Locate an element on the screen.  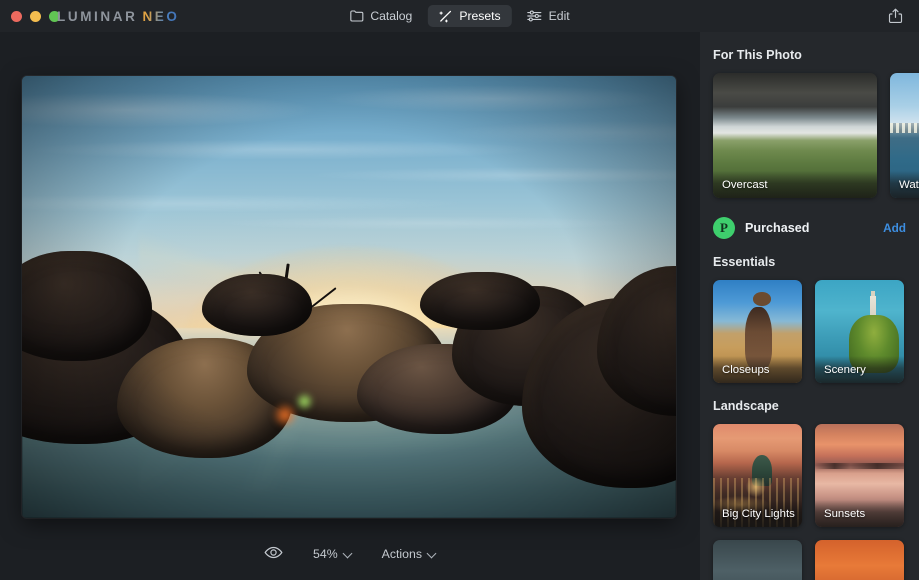
nav-tab-edit: Edit is located at coordinates (548, 16).